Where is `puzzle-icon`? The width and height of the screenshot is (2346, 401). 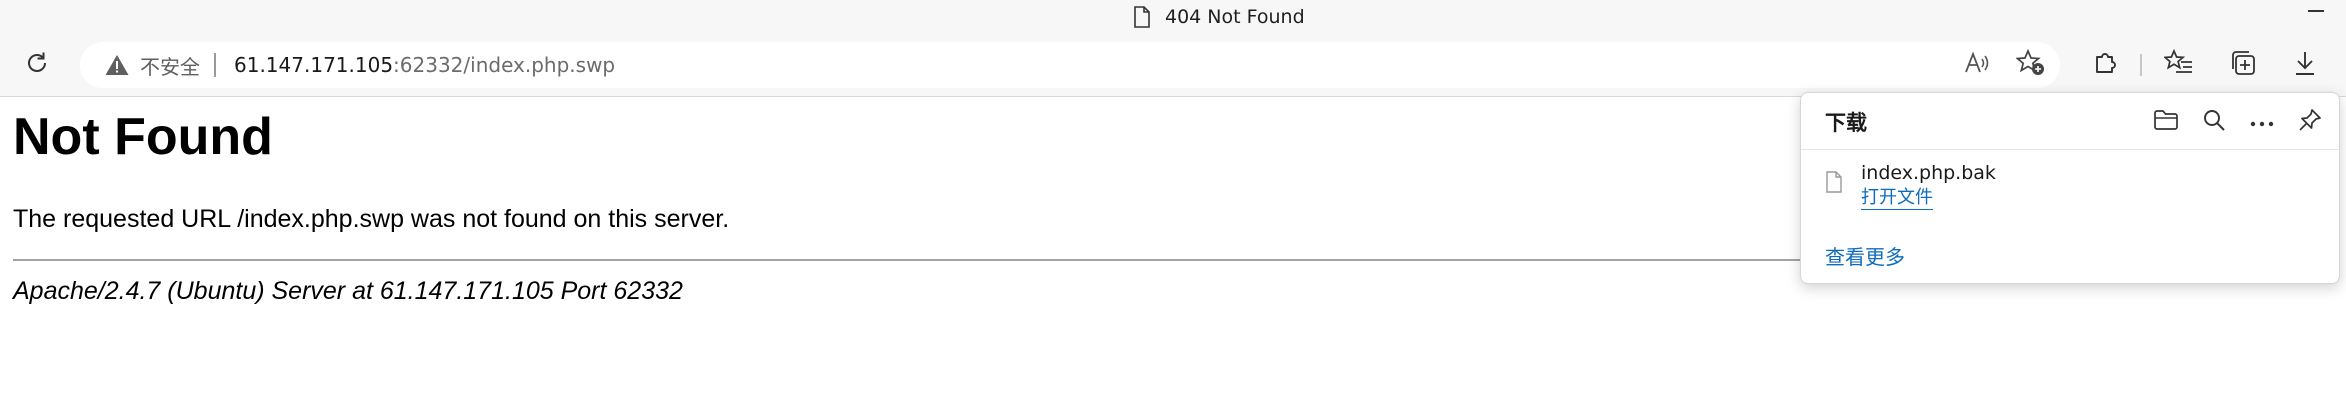
puzzle-icon is located at coordinates (2105, 65).